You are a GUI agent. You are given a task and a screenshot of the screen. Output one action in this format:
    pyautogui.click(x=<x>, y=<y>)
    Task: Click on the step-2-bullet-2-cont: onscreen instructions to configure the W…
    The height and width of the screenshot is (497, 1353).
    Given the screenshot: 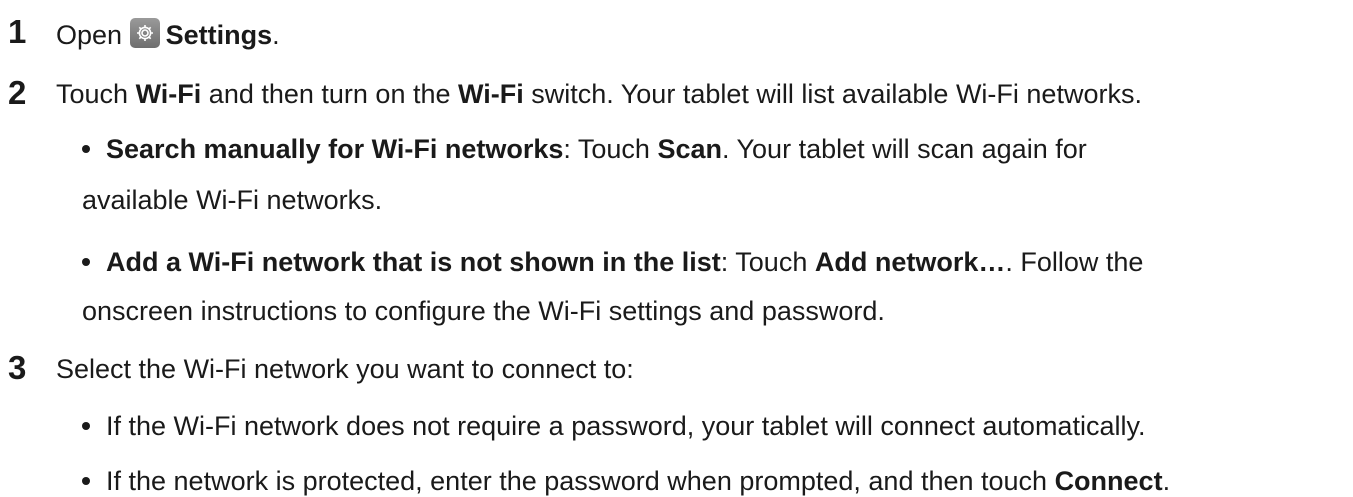 What is the action you would take?
    pyautogui.click(x=483, y=311)
    